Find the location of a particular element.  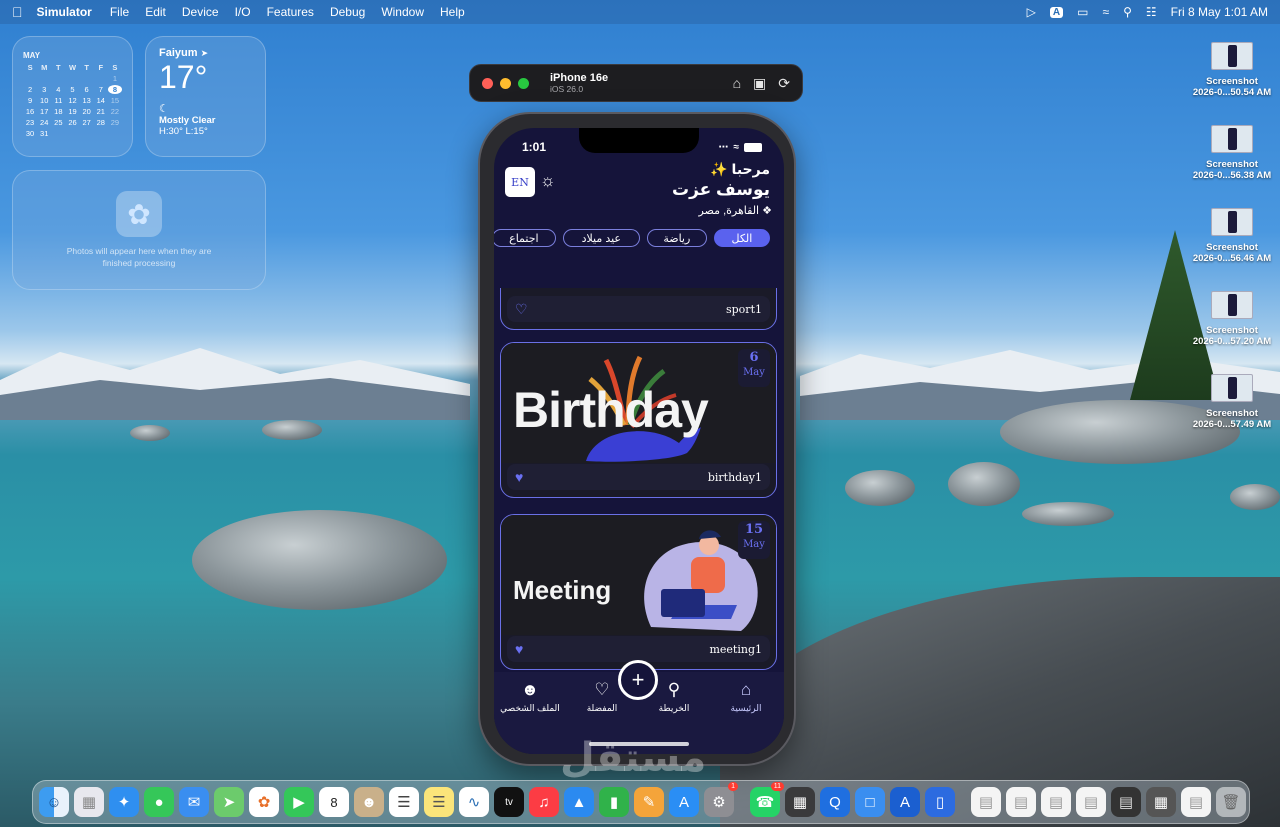

boulder is located at coordinates (319, 560).